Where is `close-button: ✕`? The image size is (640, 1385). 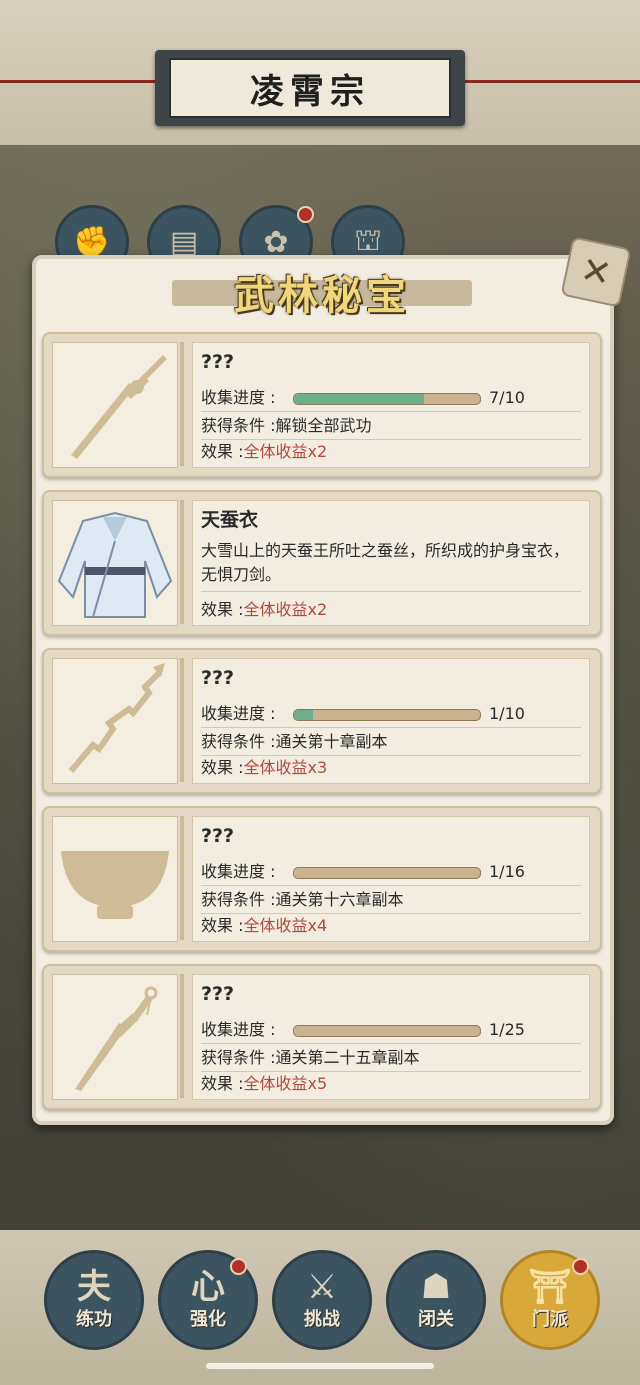 close-button: ✕ is located at coordinates (596, 272).